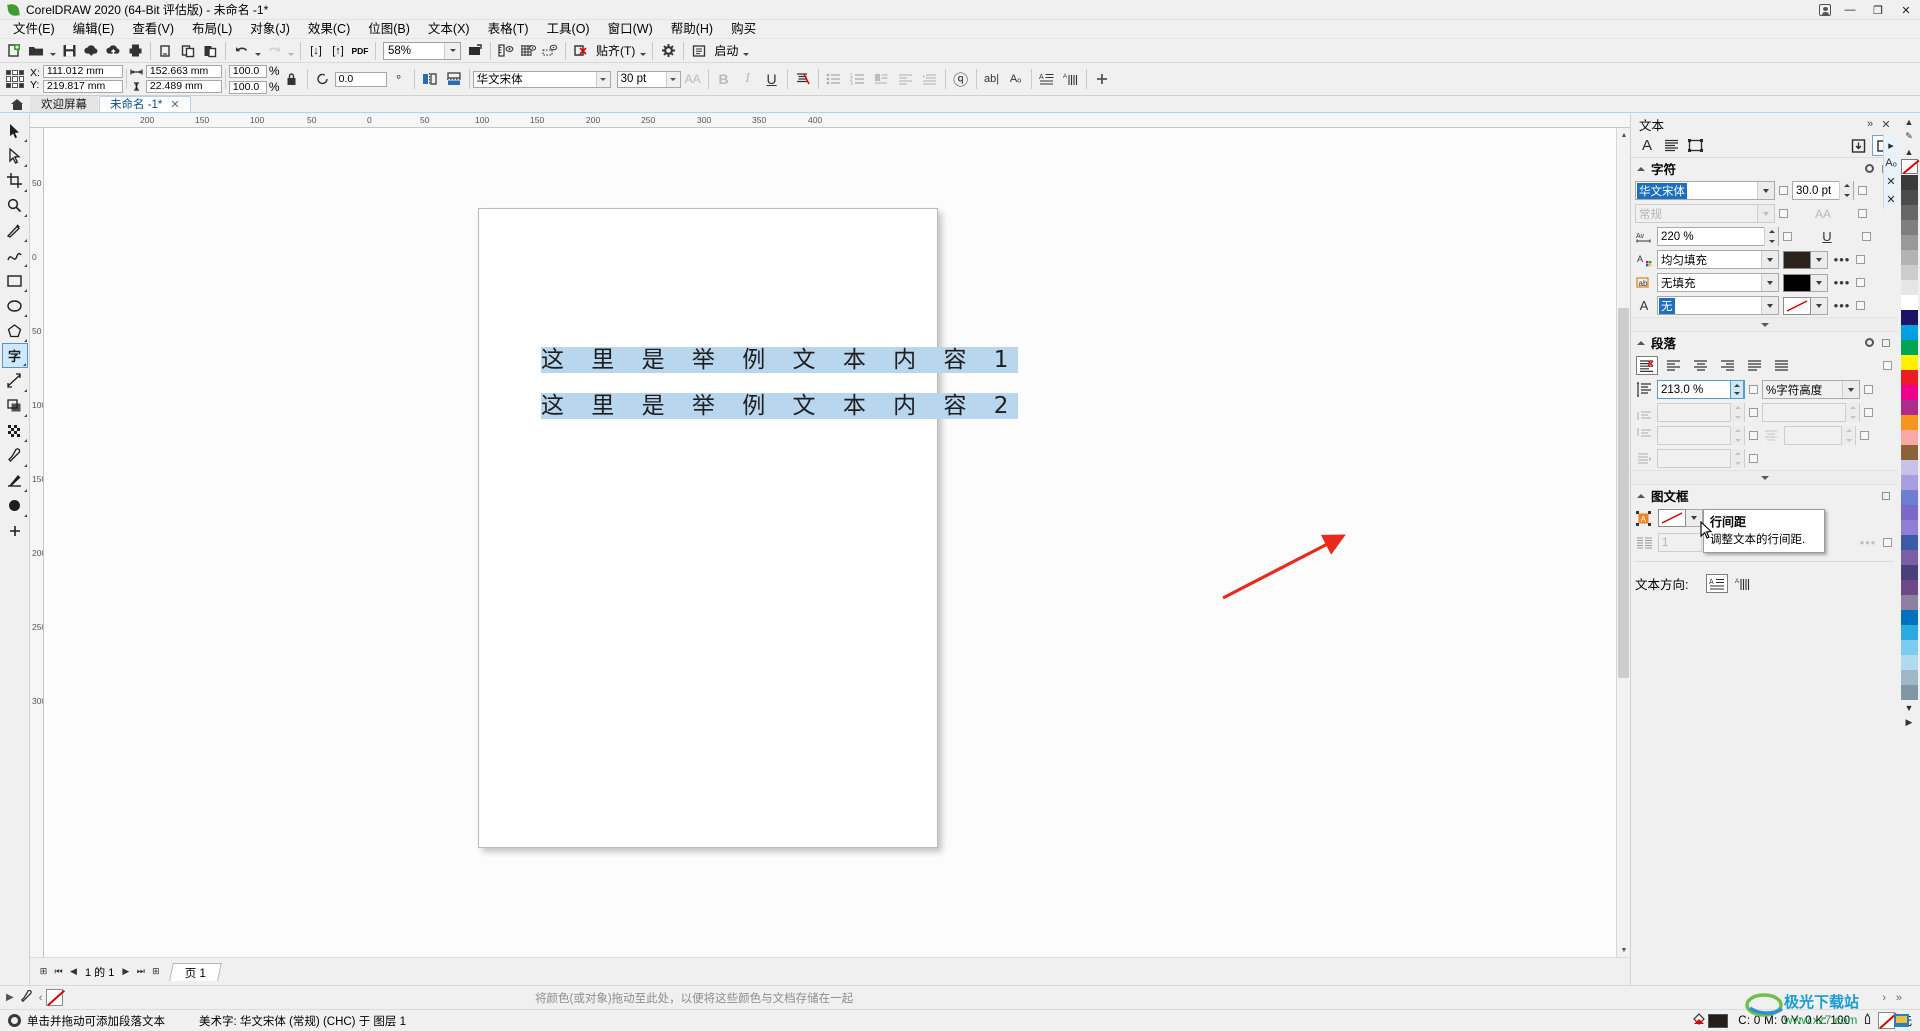 The image size is (1920, 1031). I want to click on undo-history-caret, so click(257, 51).